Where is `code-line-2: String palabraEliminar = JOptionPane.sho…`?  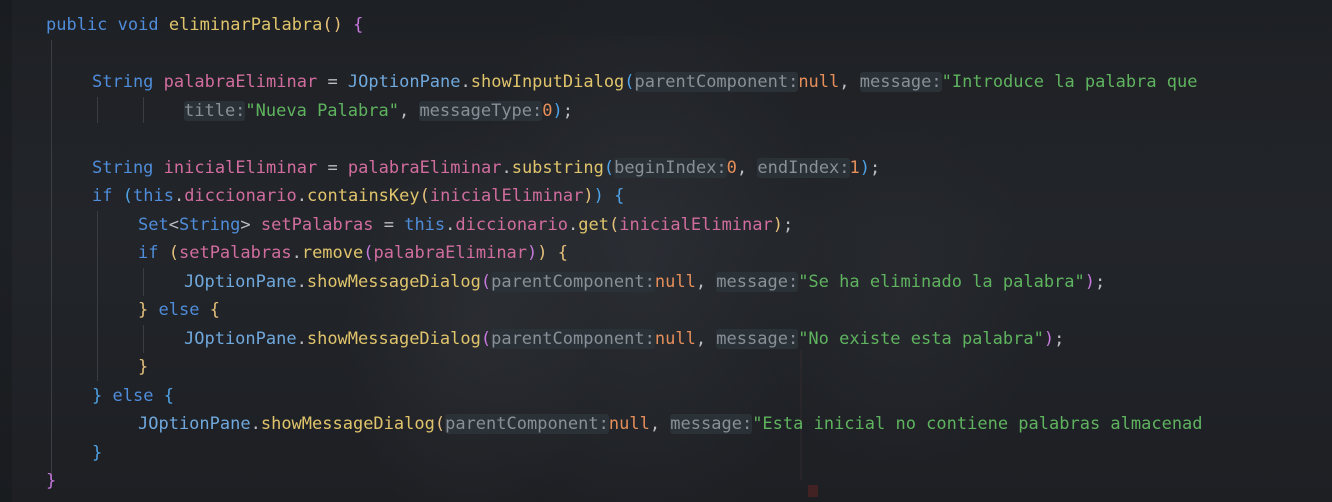 code-line-2: String palabraEliminar = JOptionPane.sho… is located at coordinates (645, 82).